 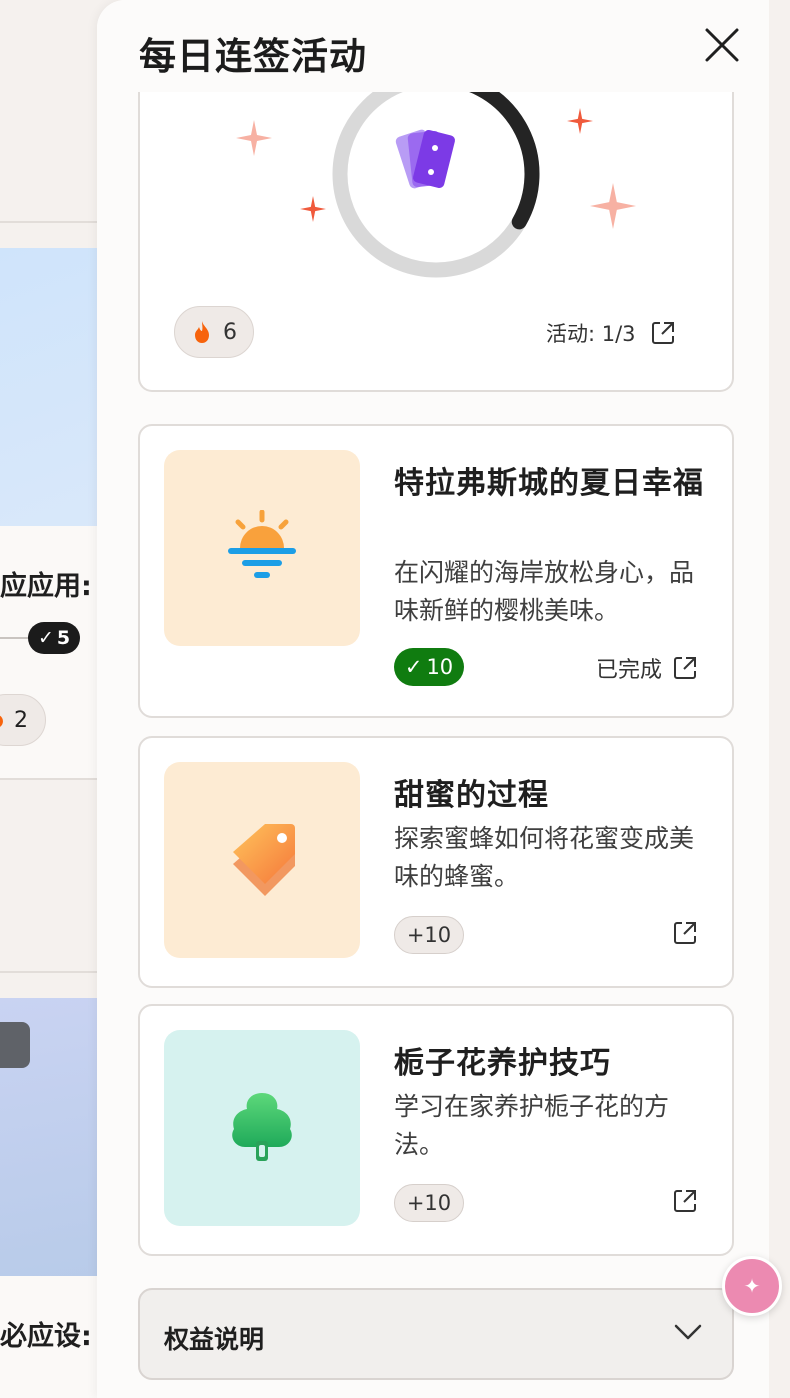 What do you see at coordinates (688, 1332) in the screenshot?
I see `chevron-down-icon` at bounding box center [688, 1332].